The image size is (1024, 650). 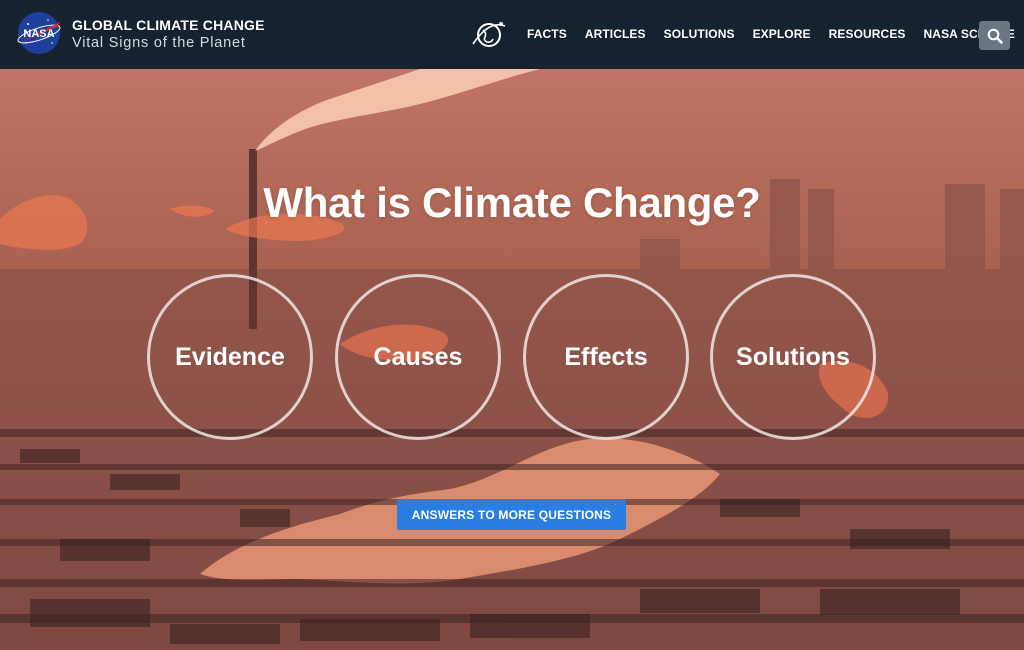 I want to click on nav-articles: ARTICLES, so click(x=615, y=34).